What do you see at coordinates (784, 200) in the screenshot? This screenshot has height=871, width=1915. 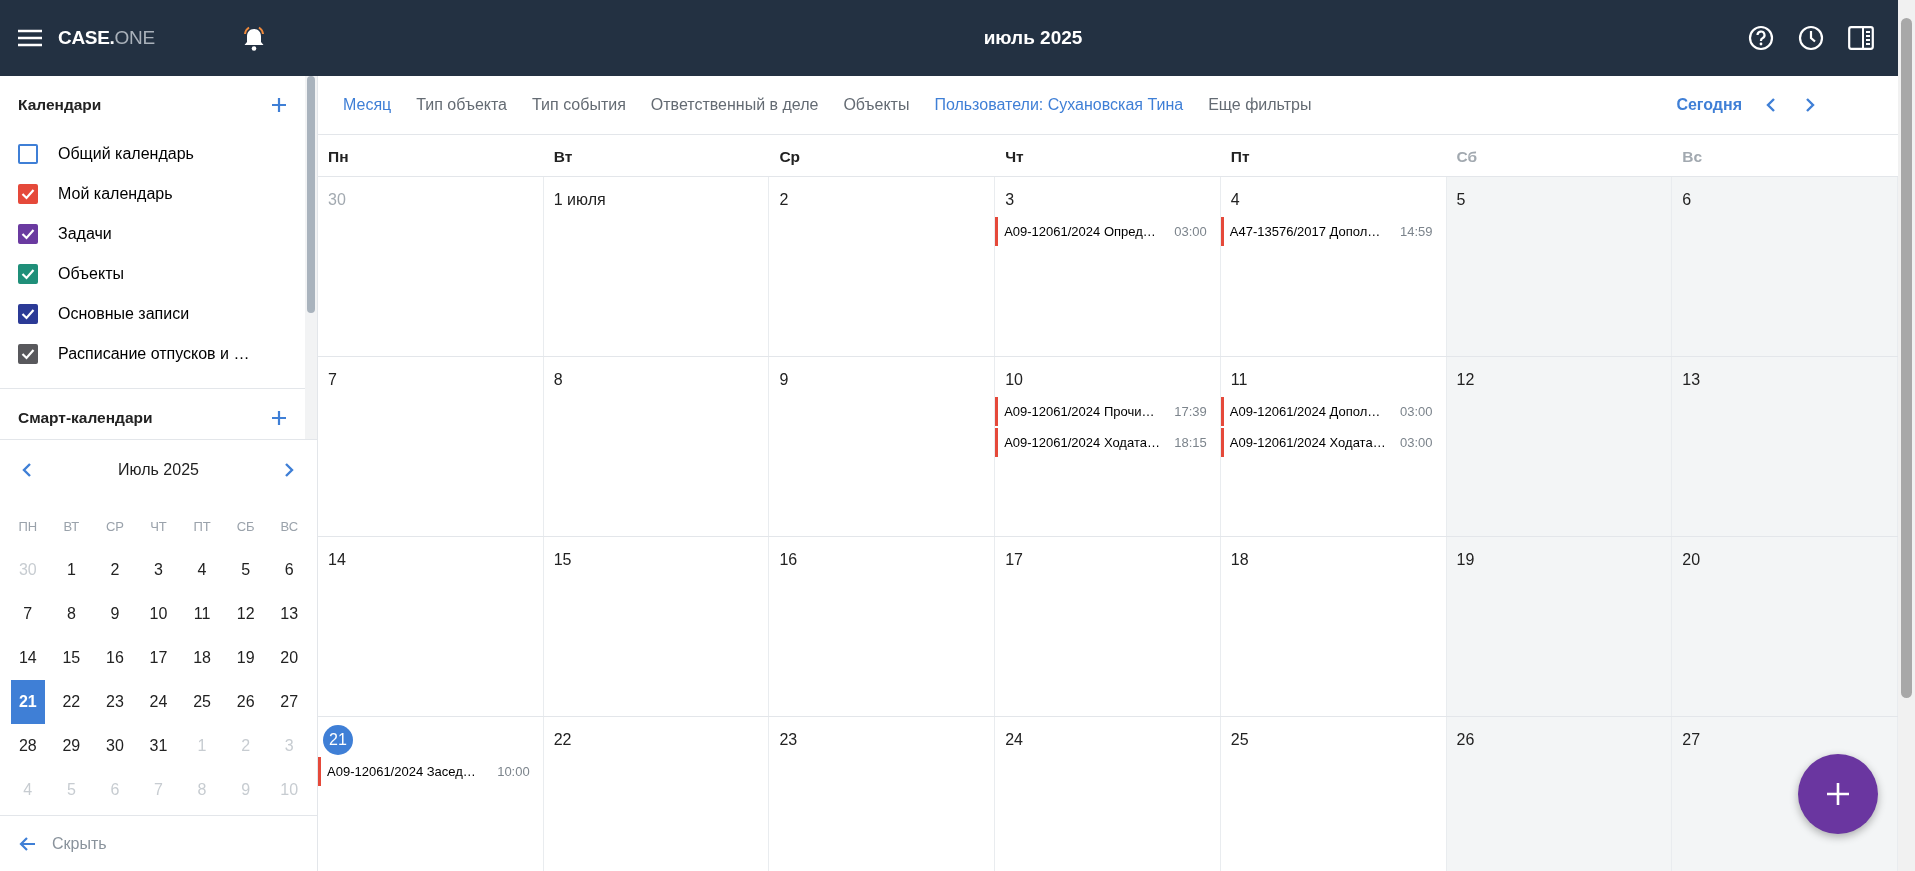 I see `day-number: 2` at bounding box center [784, 200].